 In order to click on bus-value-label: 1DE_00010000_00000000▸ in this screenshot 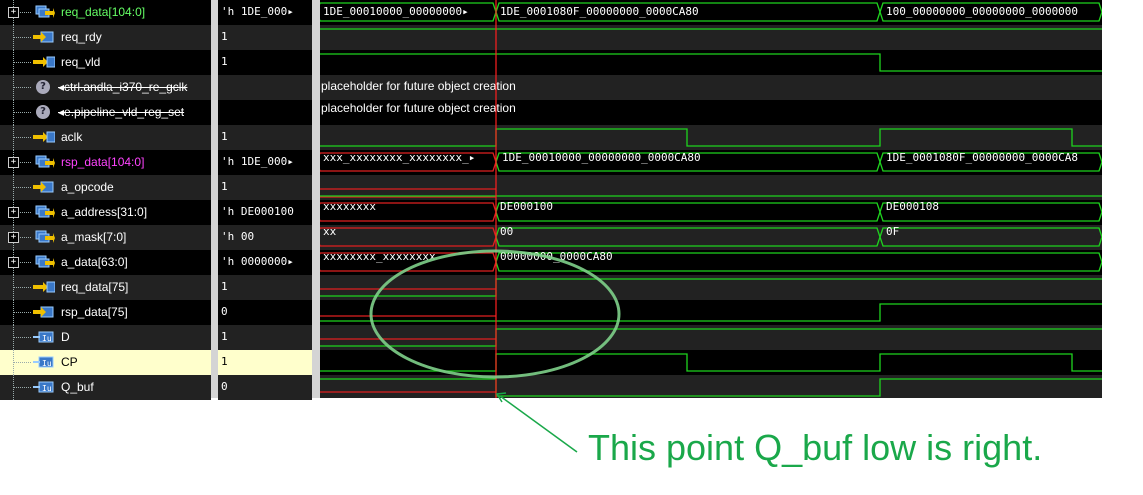, I will do `click(396, 11)`.